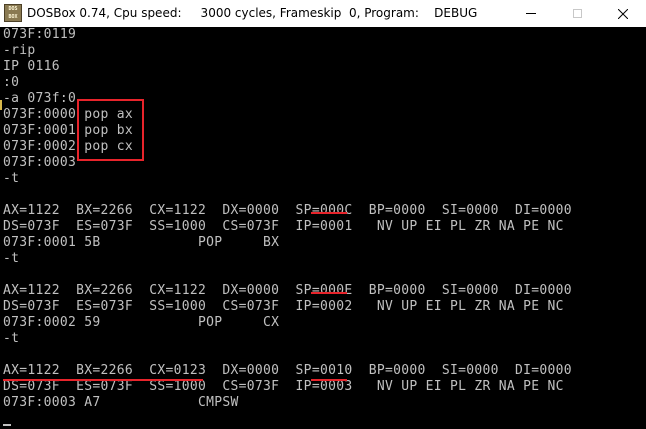 Image resolution: width=646 pixels, height=429 pixels. I want to click on maximize-icon, so click(577, 13).